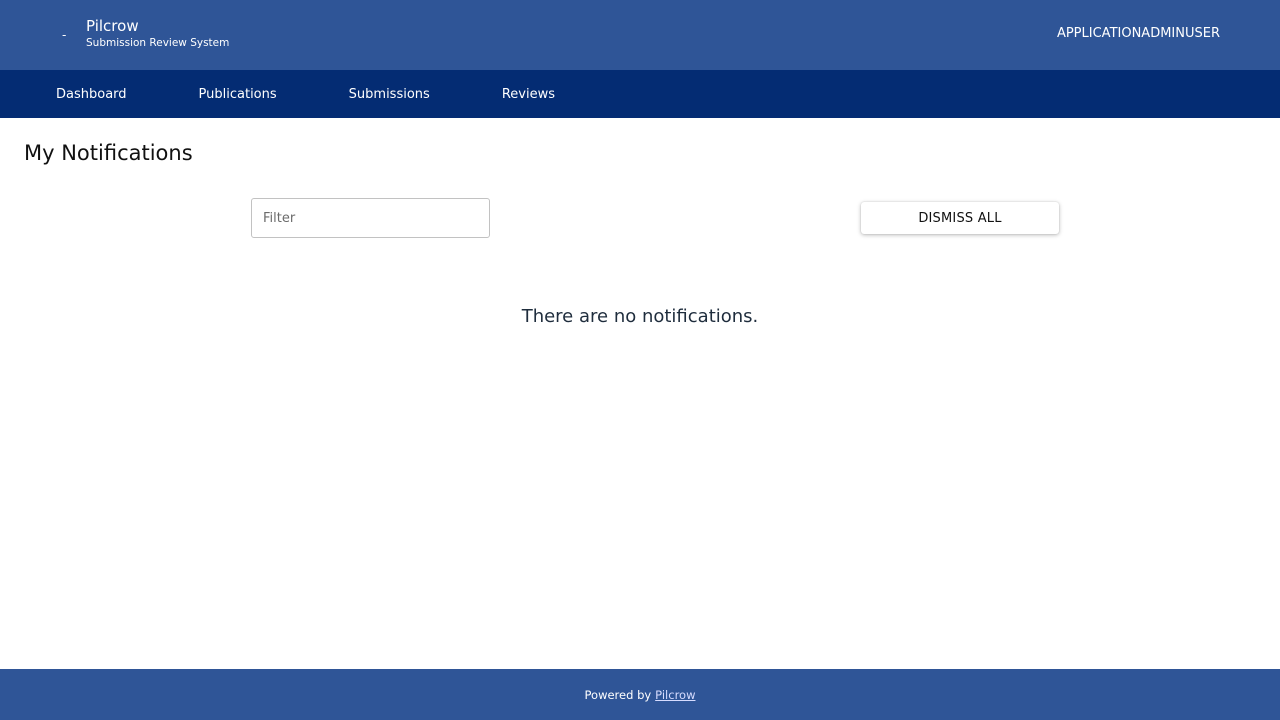 The width and height of the screenshot is (1280, 720). Describe the element at coordinates (158, 43) in the screenshot. I see `app-subtitle: Submission Review System` at that location.